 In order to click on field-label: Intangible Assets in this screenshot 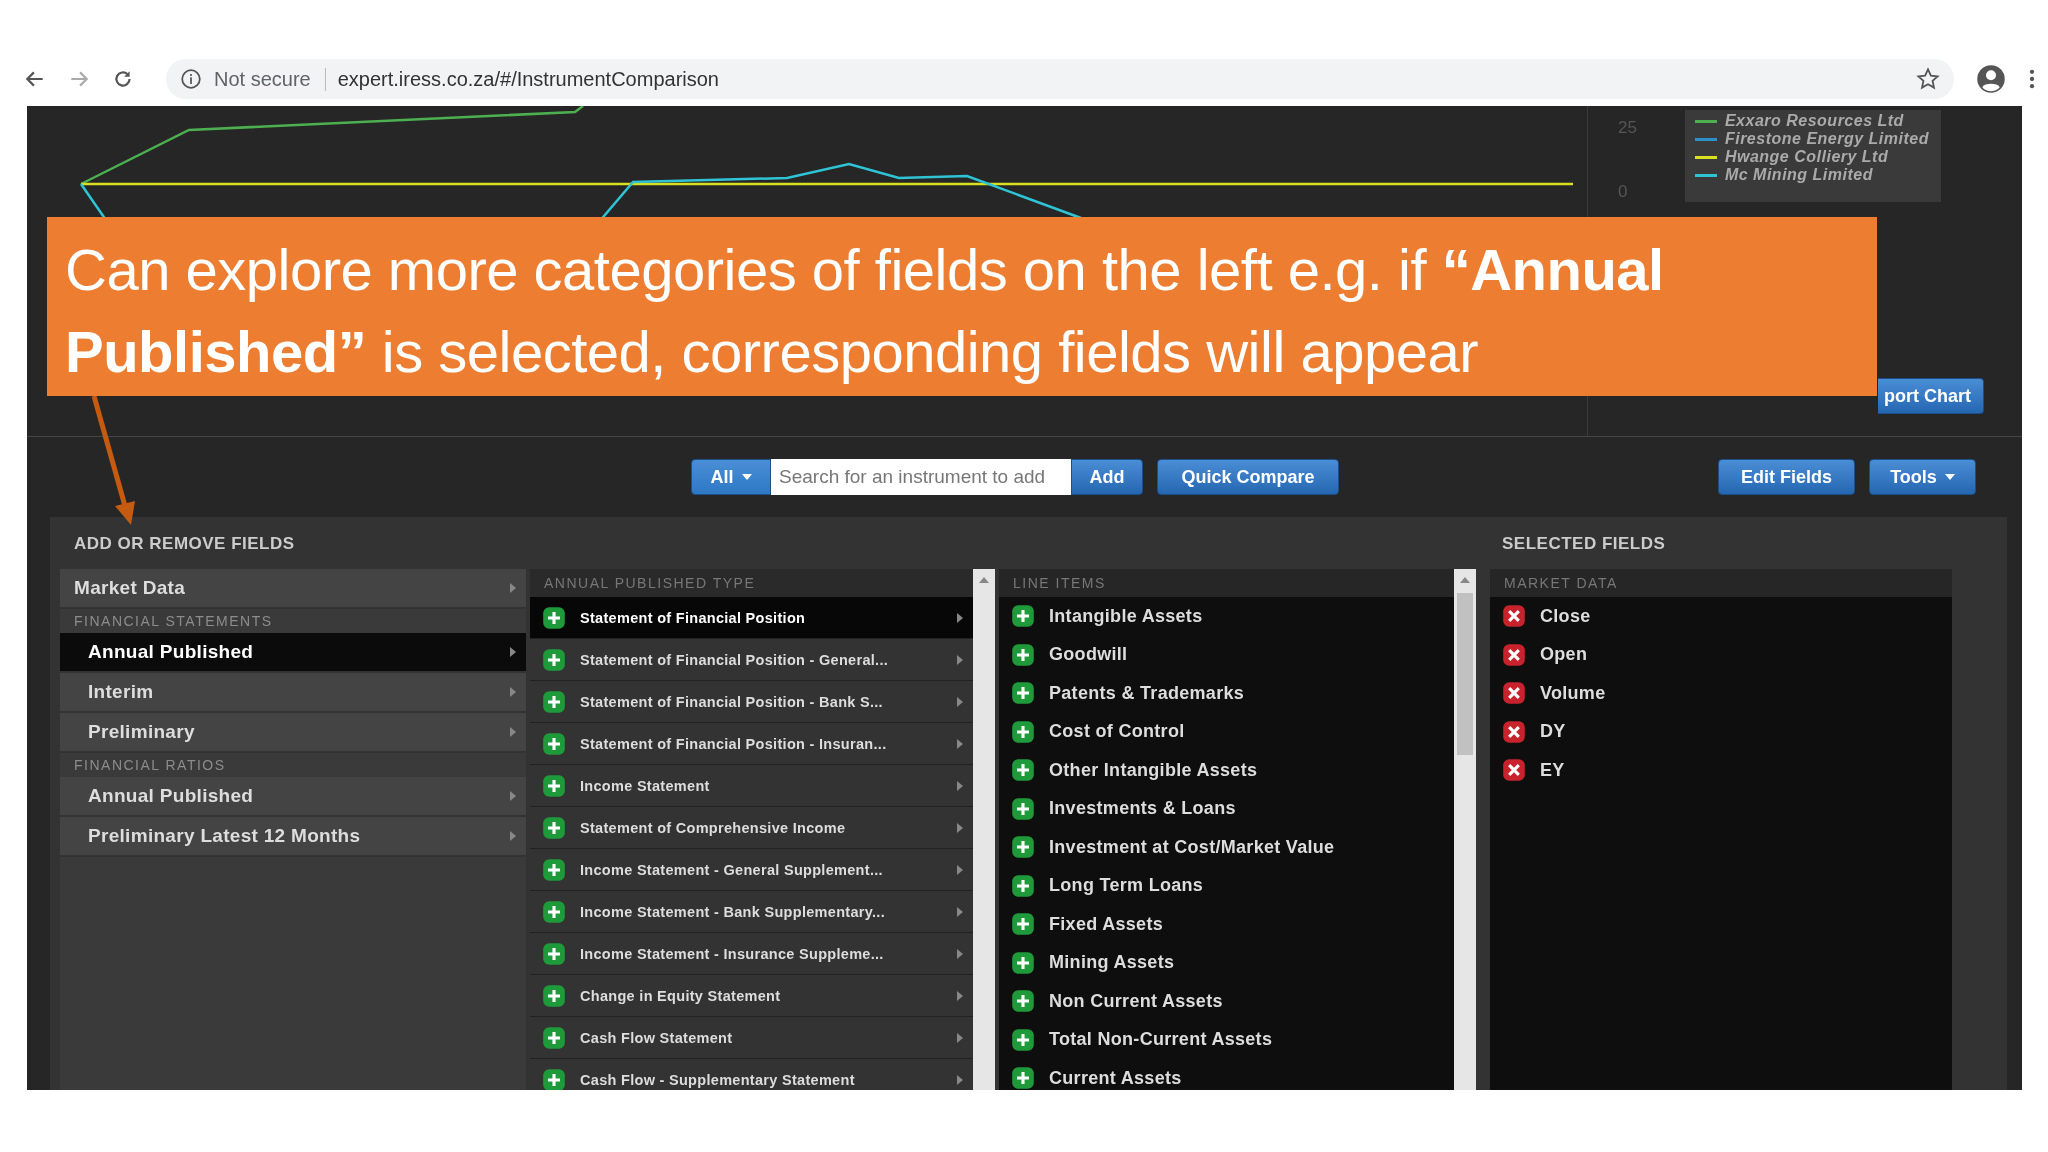, I will do `click(1126, 616)`.